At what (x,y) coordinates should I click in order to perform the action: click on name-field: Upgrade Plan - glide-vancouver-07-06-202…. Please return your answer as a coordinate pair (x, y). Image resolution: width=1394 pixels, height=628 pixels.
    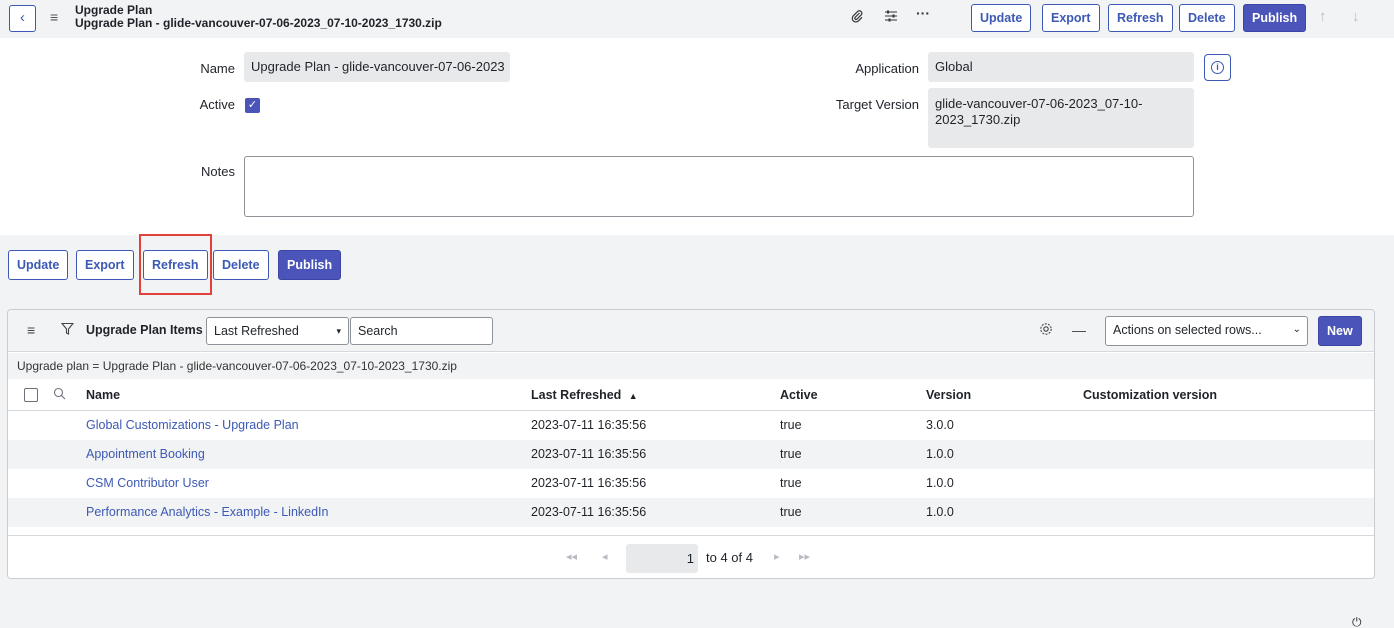
    Looking at the image, I should click on (377, 67).